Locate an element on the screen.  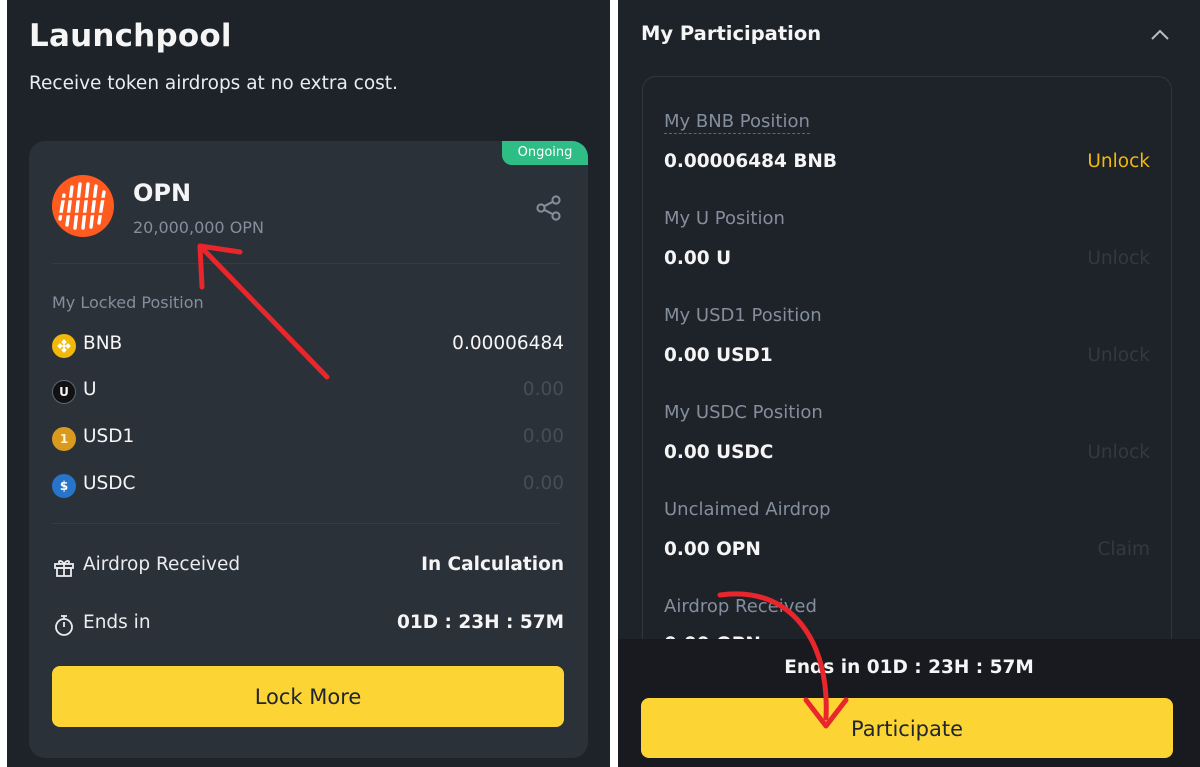
lock-more-button: Lock More is located at coordinates (308, 696).